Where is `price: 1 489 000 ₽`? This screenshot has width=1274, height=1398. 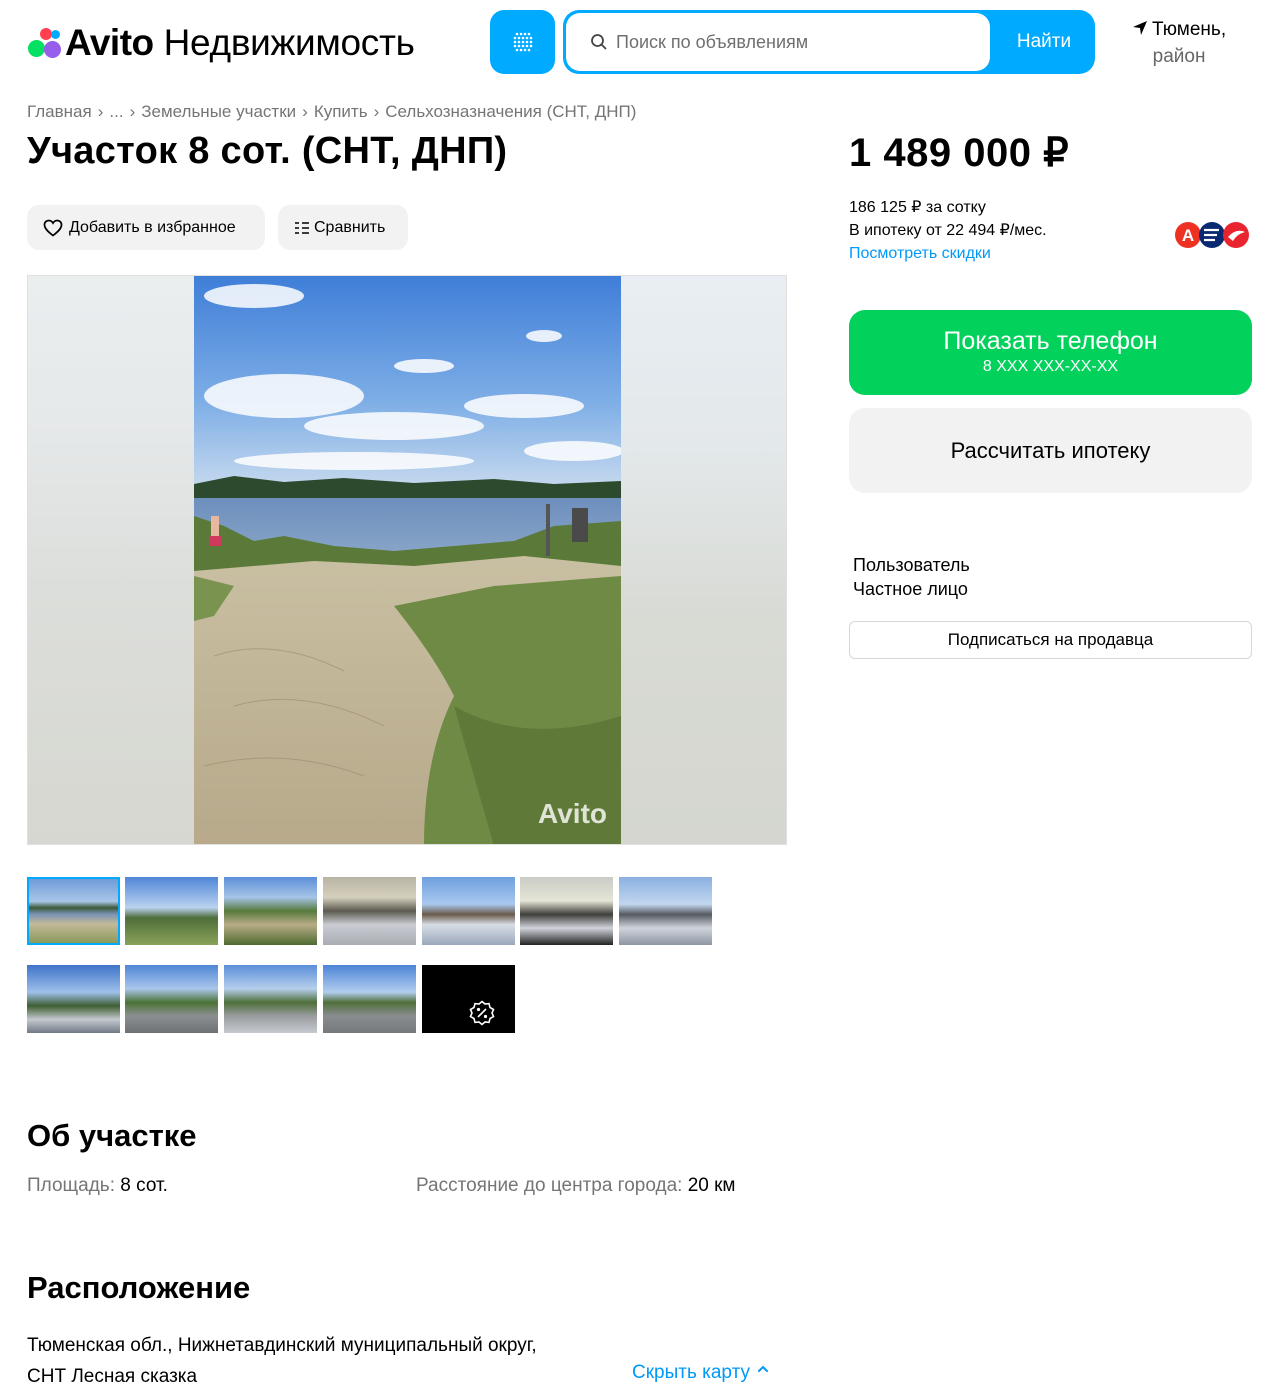 price: 1 489 000 ₽ is located at coordinates (959, 153).